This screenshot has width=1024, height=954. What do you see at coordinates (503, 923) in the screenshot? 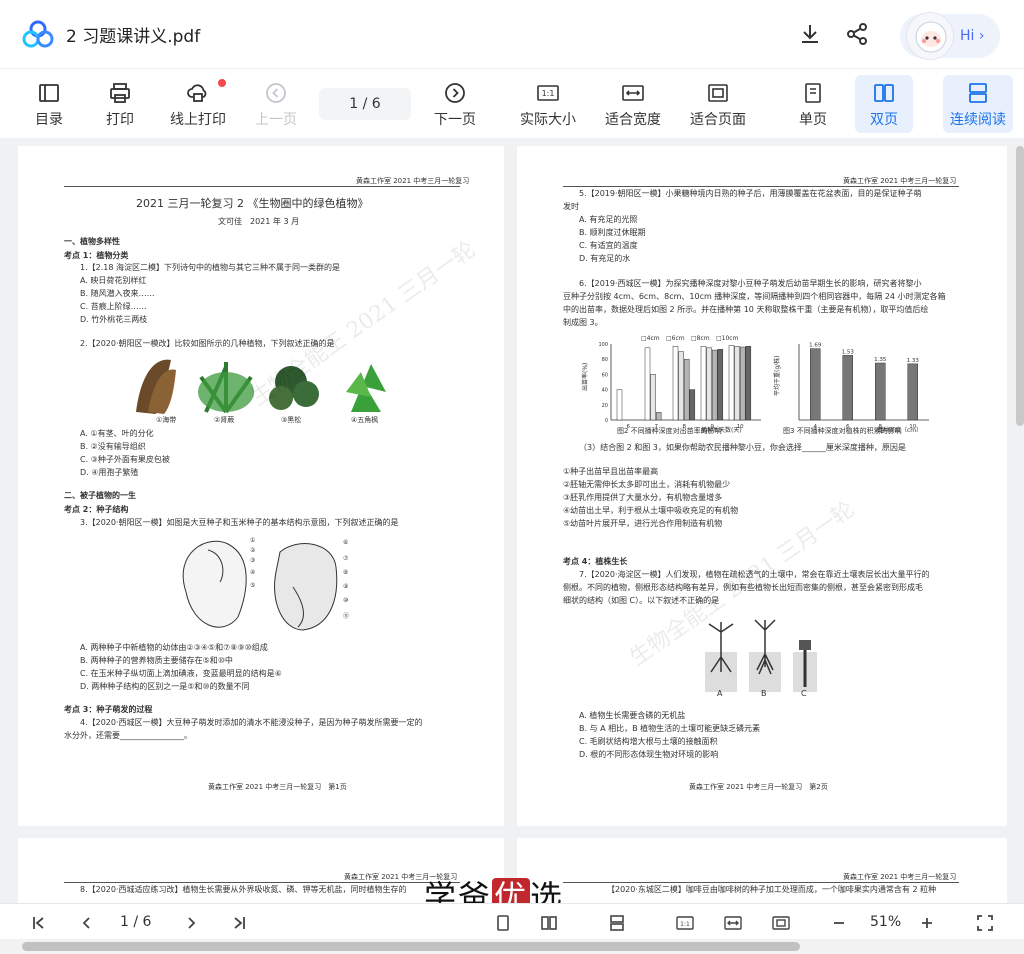
I see `single-page-view-icon` at bounding box center [503, 923].